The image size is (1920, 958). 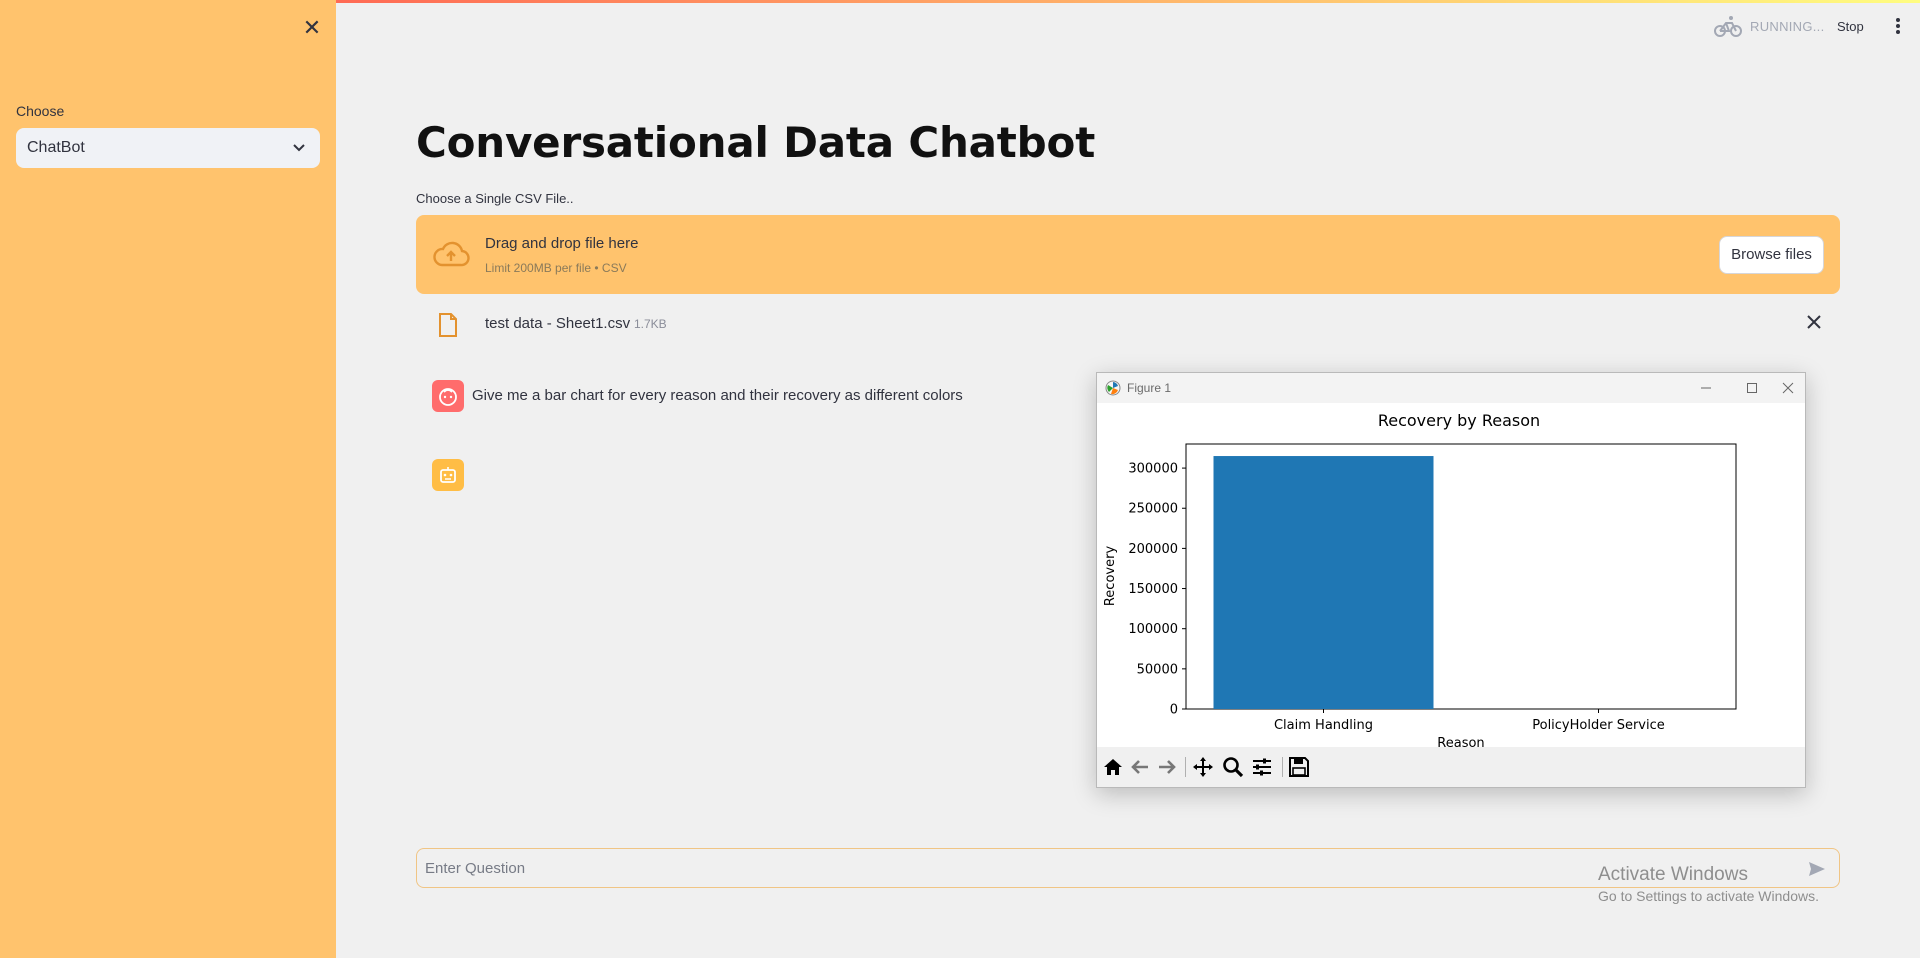 I want to click on dropzone-limit: Limit 200MB per file • CSV, so click(x=556, y=268).